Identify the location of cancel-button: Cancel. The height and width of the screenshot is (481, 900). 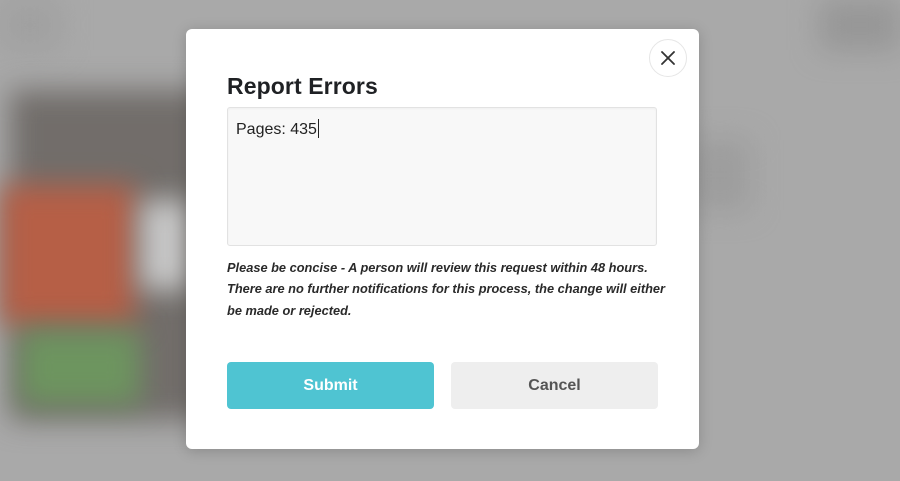
(554, 385).